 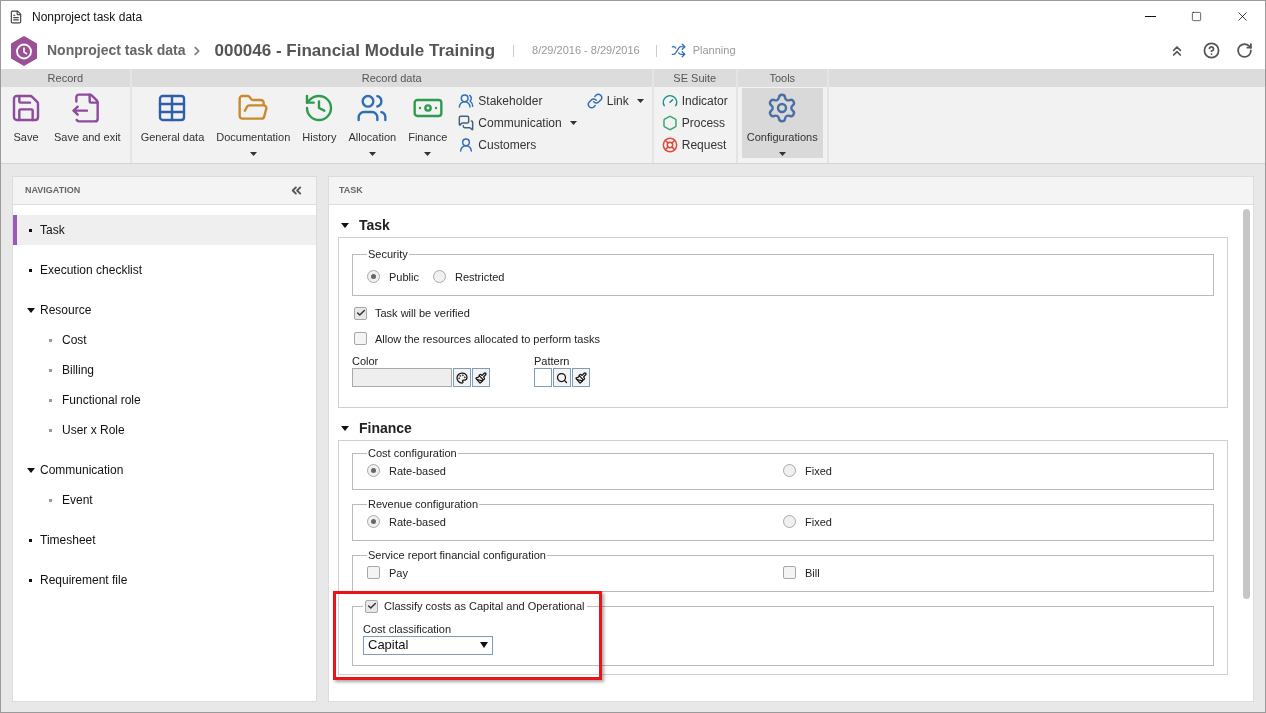 I want to click on ribbon-item: Indicator, so click(x=696, y=101).